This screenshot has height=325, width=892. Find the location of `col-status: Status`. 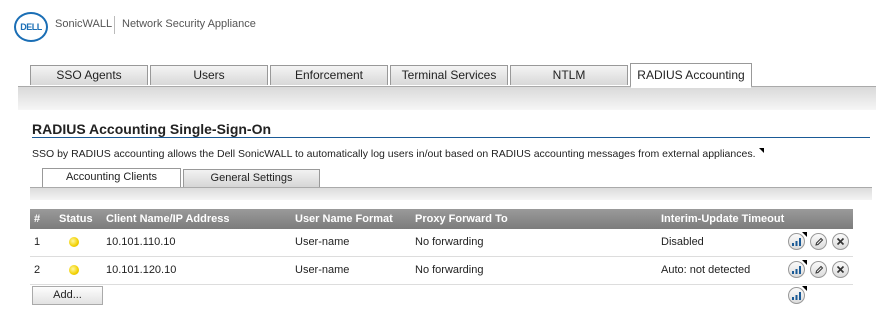

col-status: Status is located at coordinates (76, 219).